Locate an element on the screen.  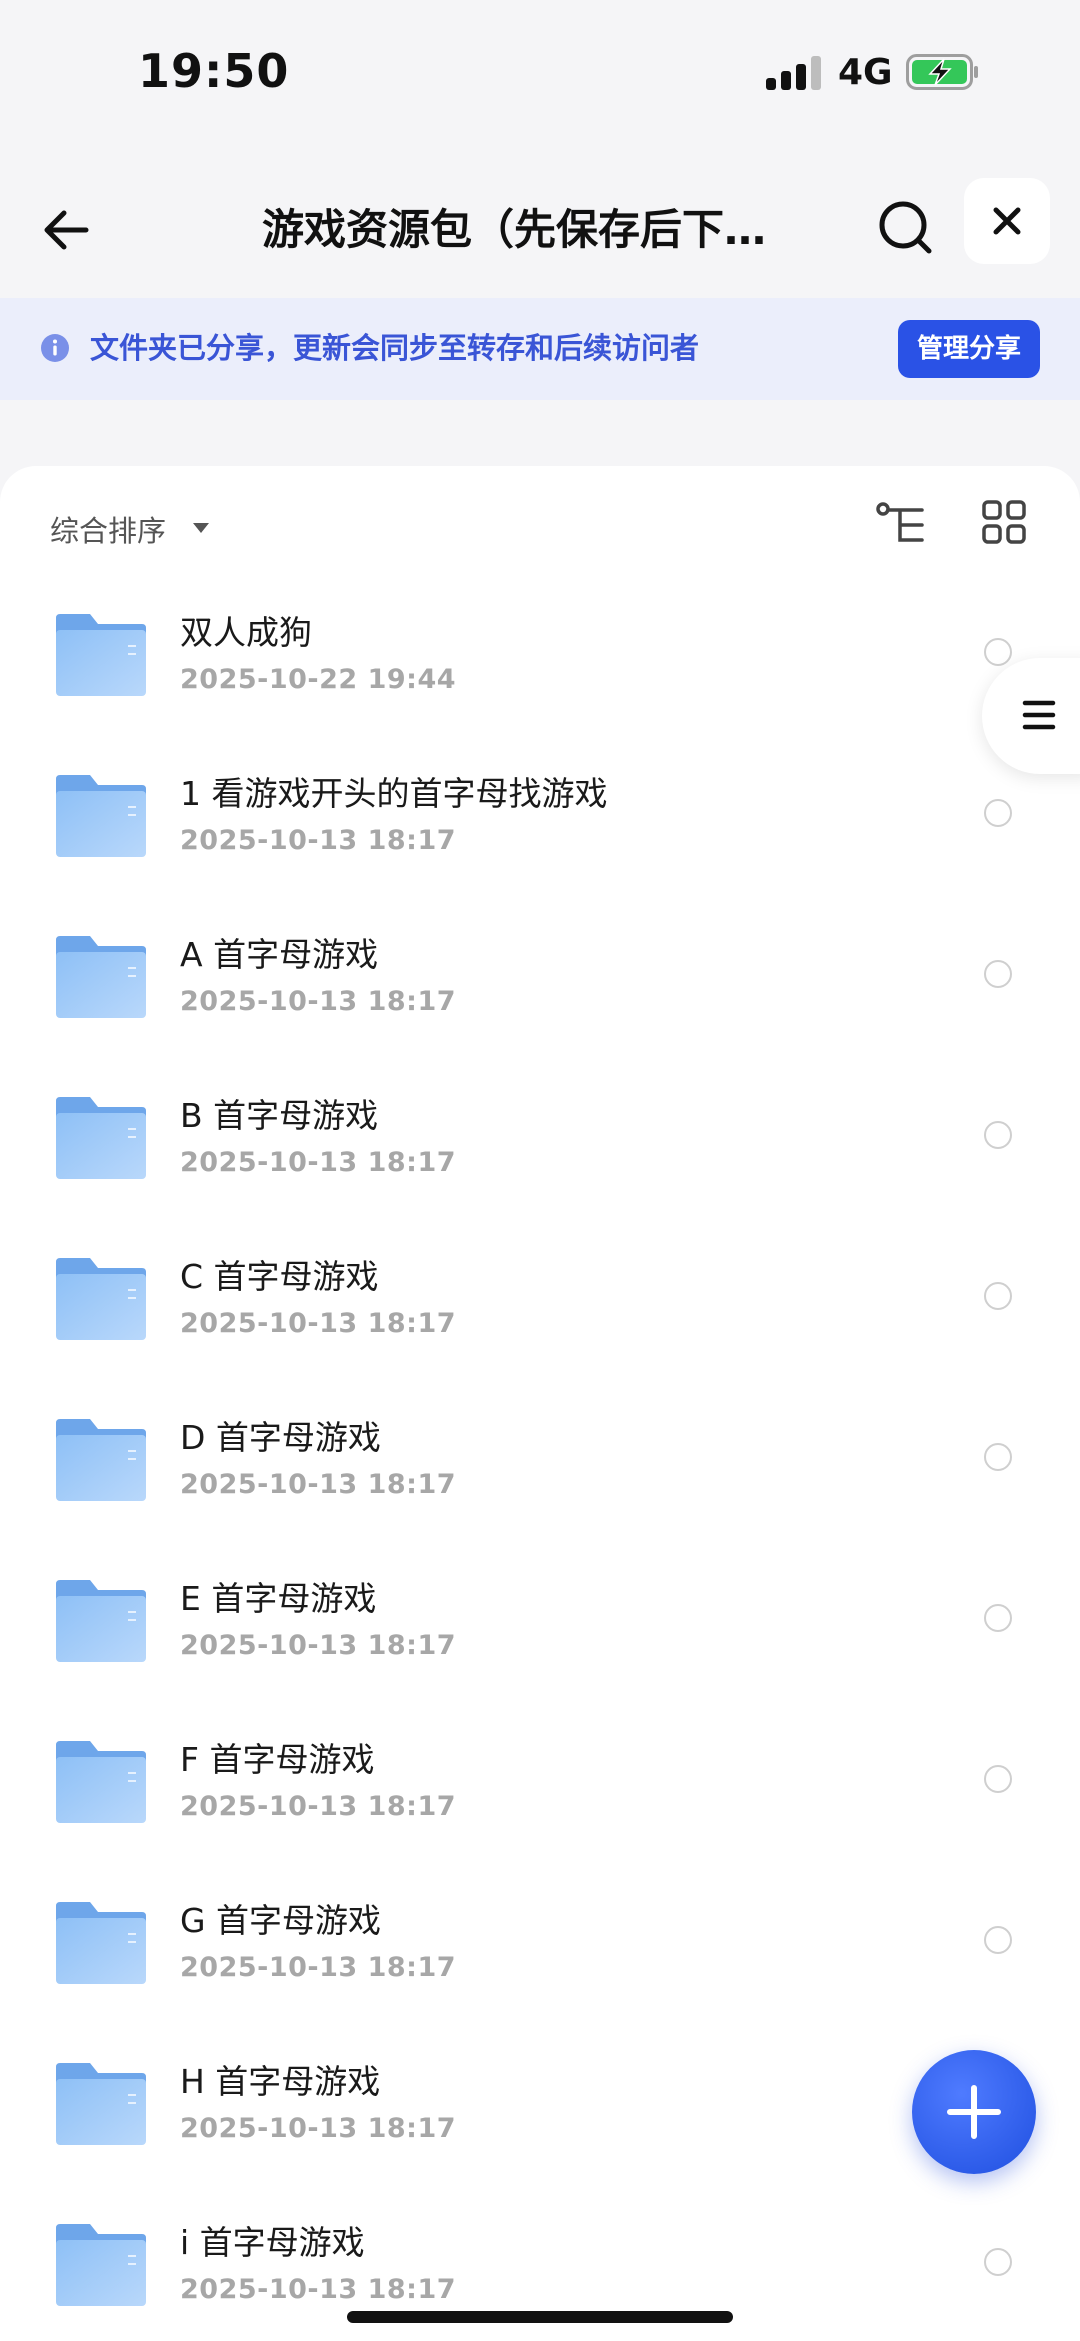
close-icon is located at coordinates (1007, 221).